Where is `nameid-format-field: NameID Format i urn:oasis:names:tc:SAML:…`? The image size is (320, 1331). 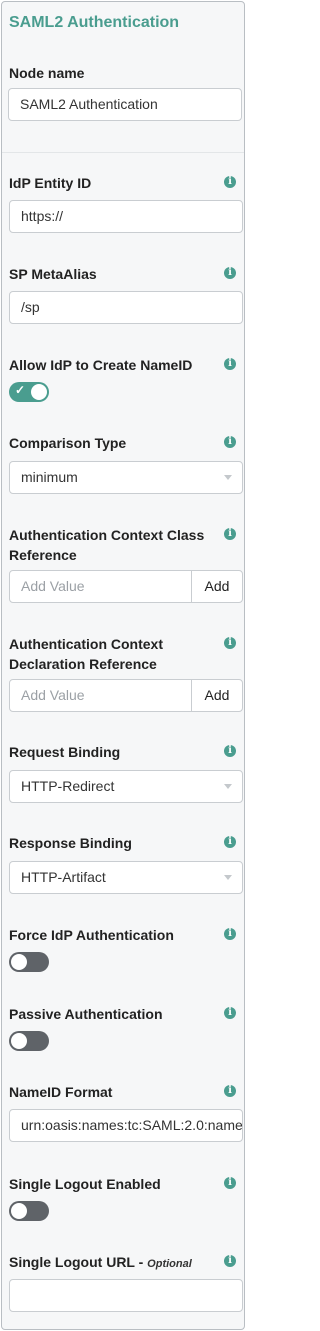
nameid-format-field: NameID Format i urn:oasis:names:tc:SAML:… is located at coordinates (126, 1112).